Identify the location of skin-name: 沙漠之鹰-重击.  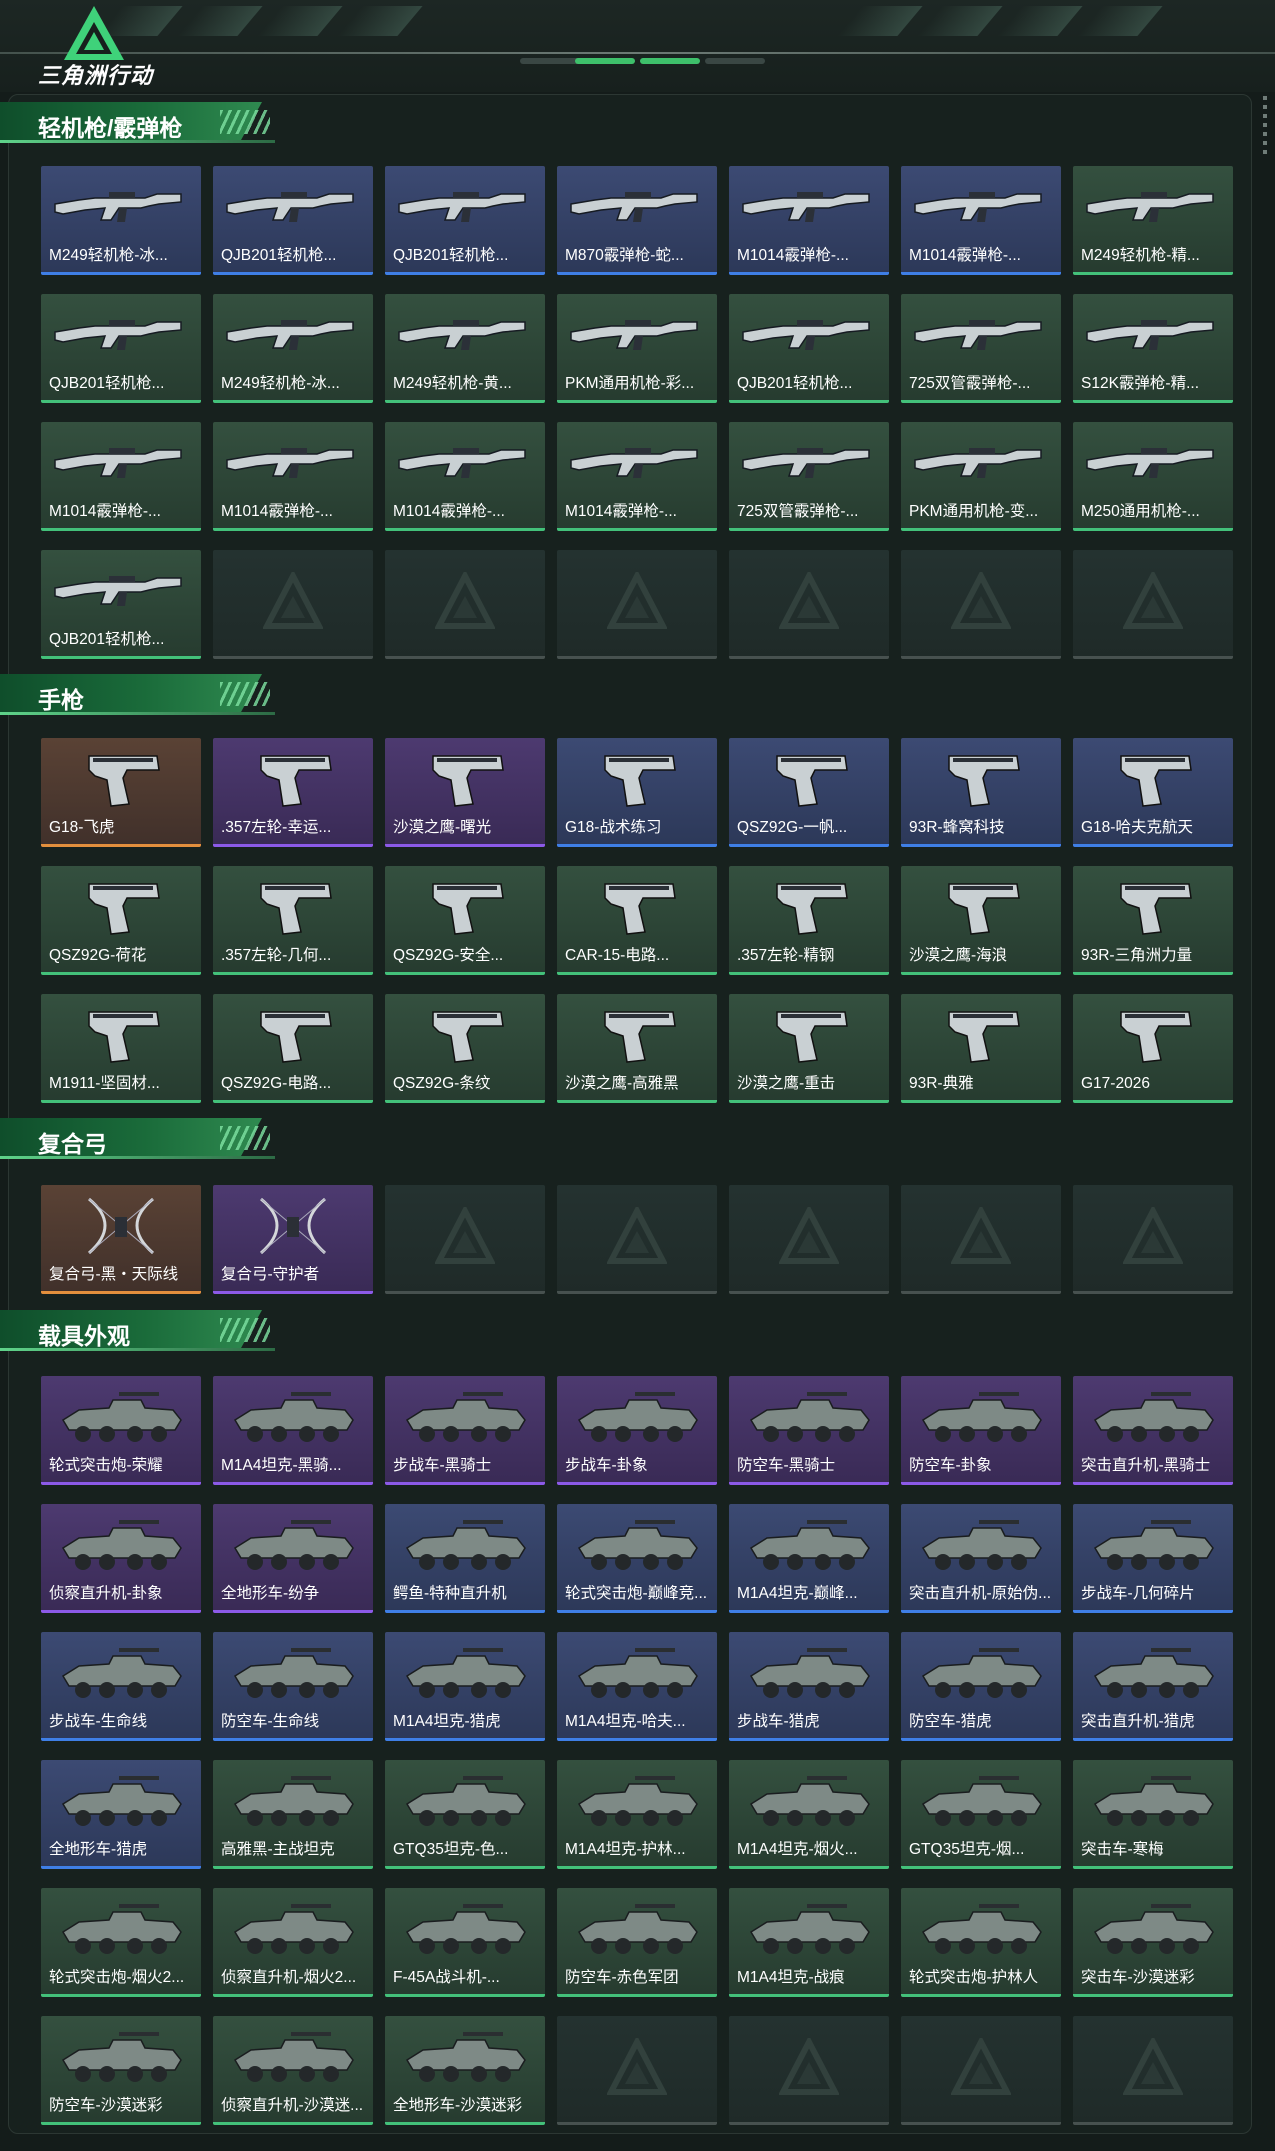
(786, 1083).